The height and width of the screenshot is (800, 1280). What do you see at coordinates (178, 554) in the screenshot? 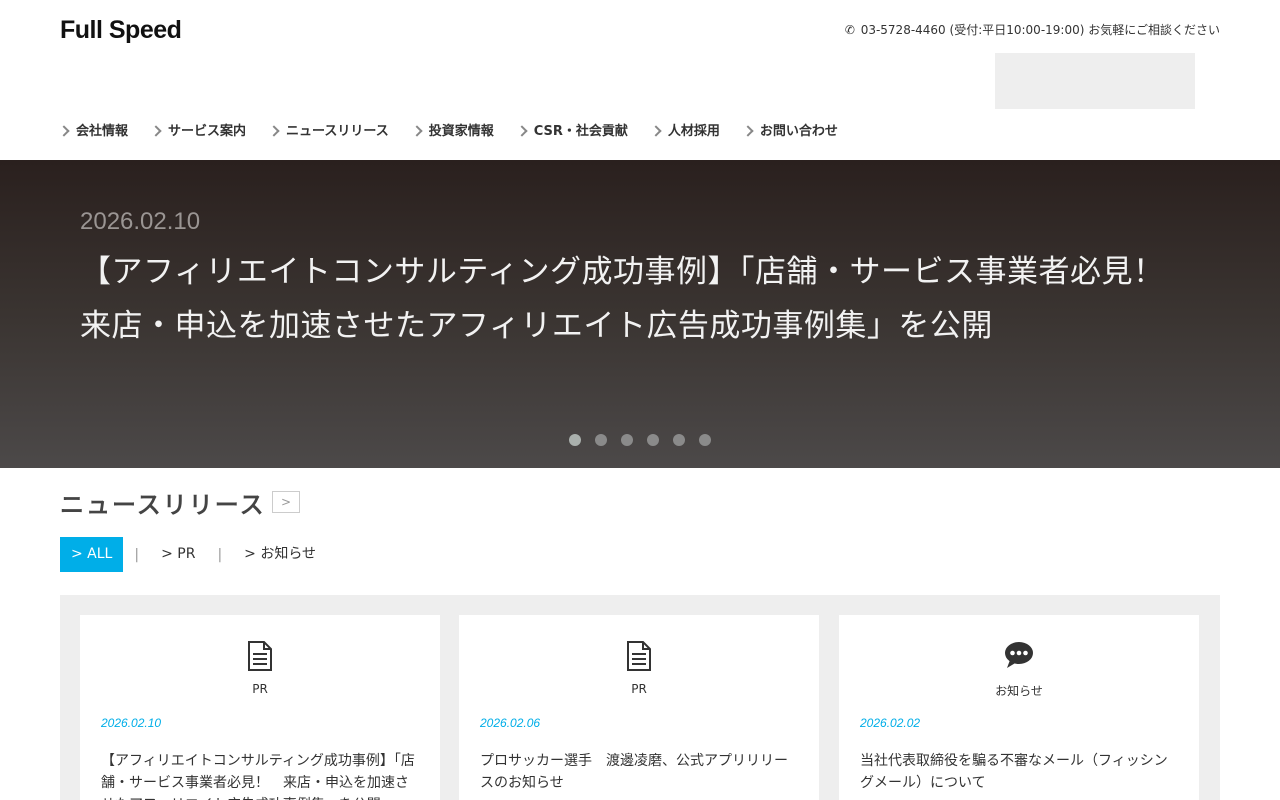
I see `filter-pr: > PR` at bounding box center [178, 554].